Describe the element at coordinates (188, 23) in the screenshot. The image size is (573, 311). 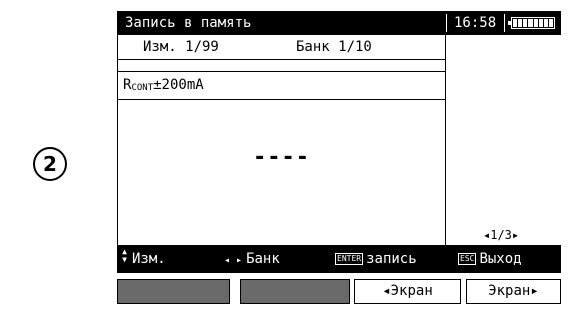
I see `screen-title: Запись в память` at that location.